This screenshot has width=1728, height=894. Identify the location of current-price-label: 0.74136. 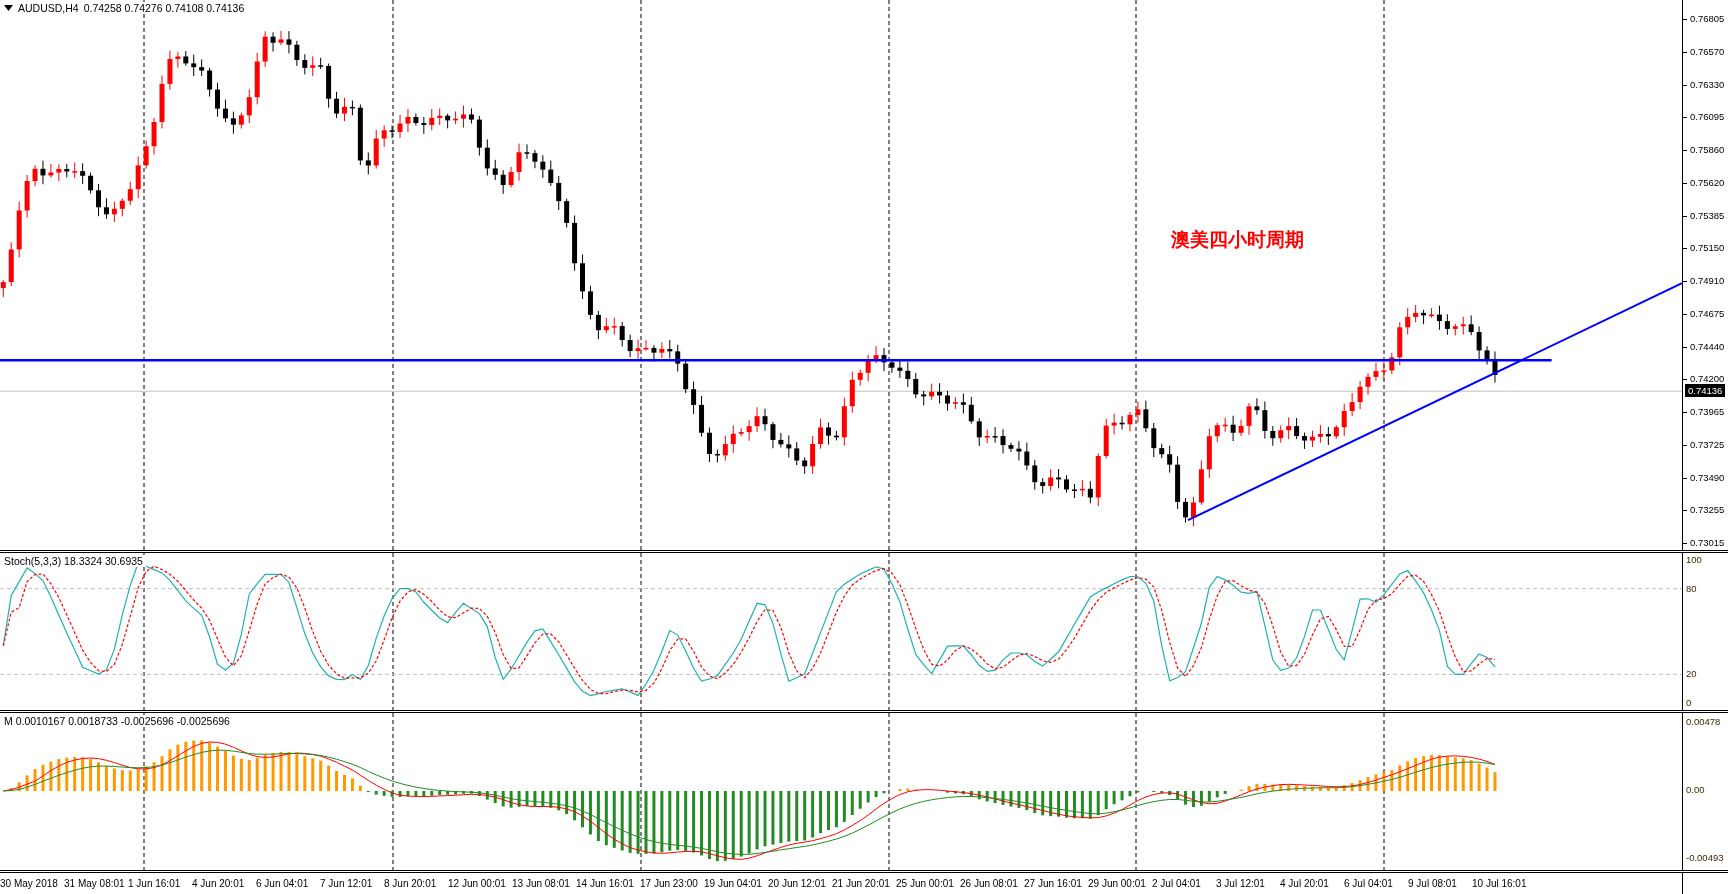
(1705, 390).